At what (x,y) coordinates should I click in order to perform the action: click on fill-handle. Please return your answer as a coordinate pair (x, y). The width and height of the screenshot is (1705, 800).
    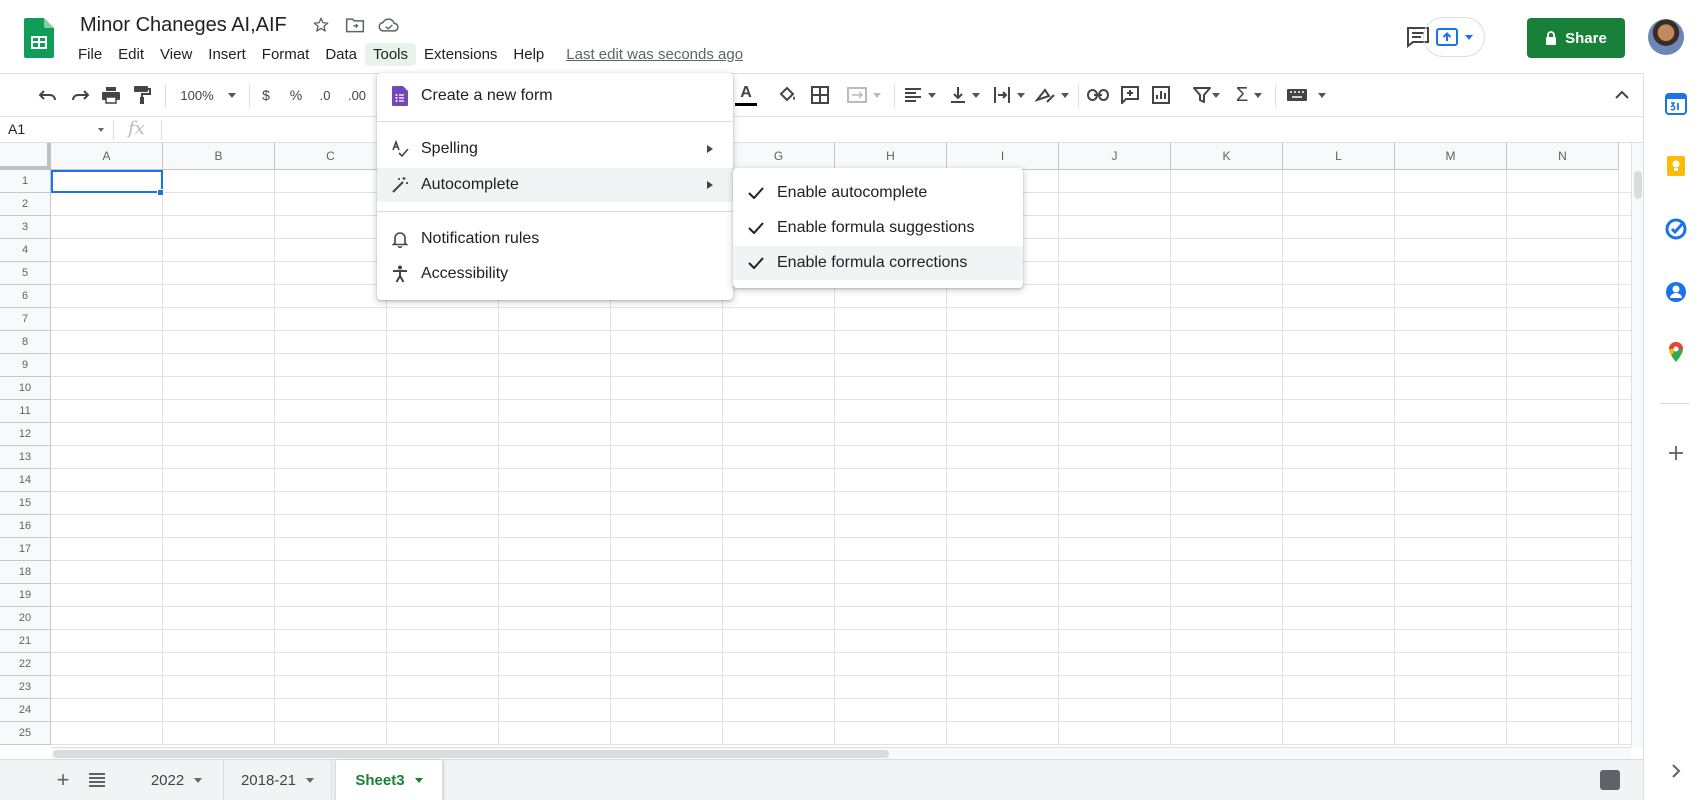
    Looking at the image, I should click on (160, 192).